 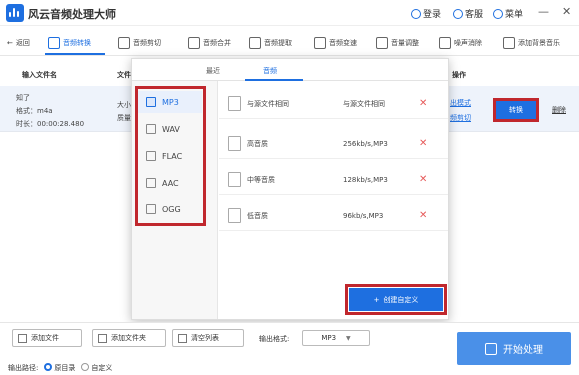 What do you see at coordinates (509, 43) in the screenshot?
I see `music-note-icon` at bounding box center [509, 43].